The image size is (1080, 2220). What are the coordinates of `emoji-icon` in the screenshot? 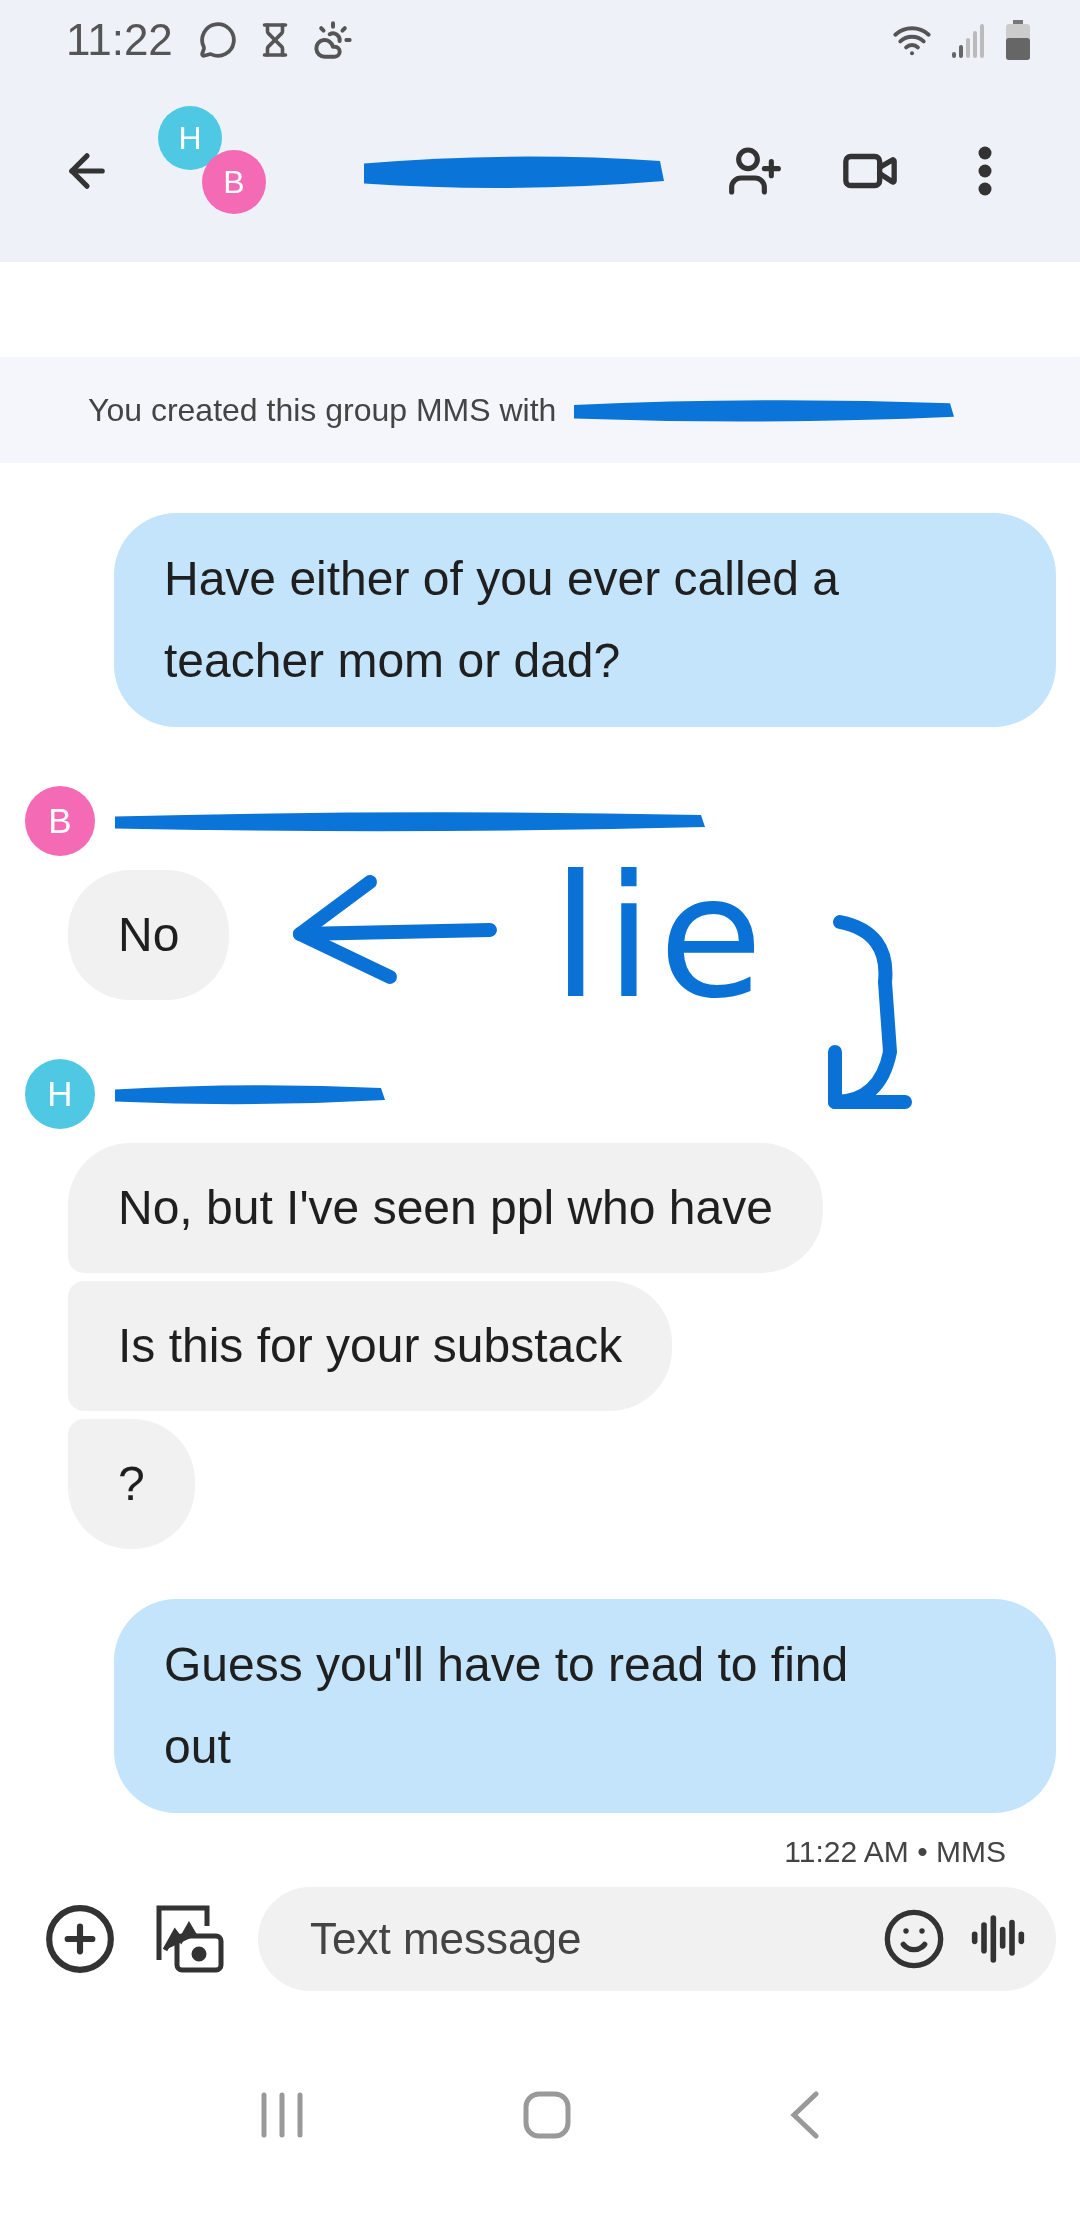 It's located at (914, 1939).